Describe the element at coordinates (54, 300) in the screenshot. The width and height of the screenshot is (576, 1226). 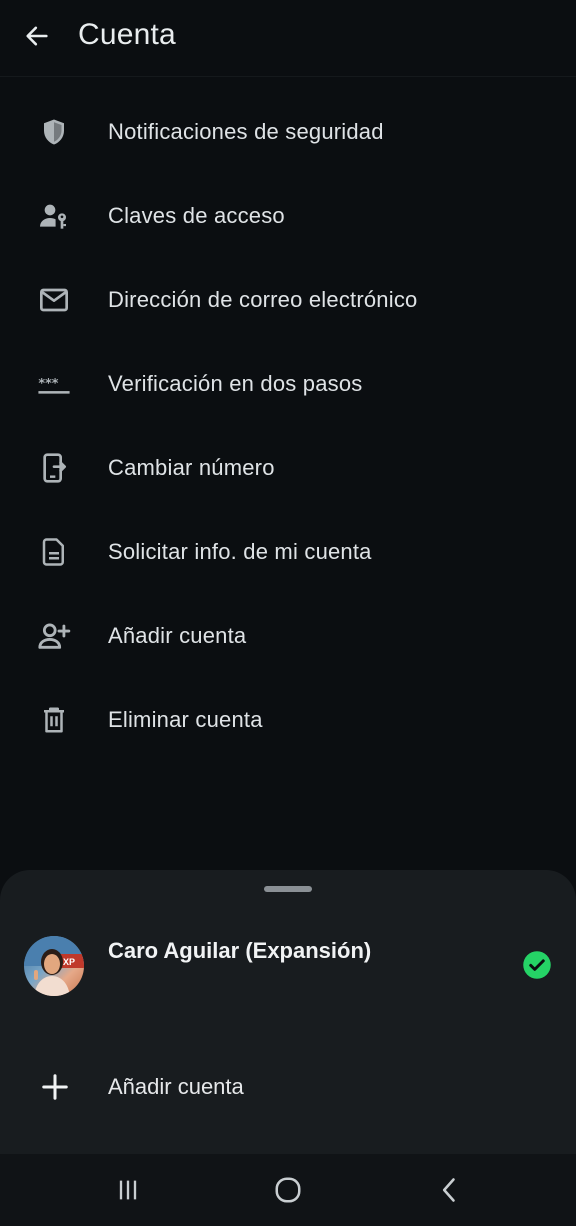
I see `mail-icon` at that location.